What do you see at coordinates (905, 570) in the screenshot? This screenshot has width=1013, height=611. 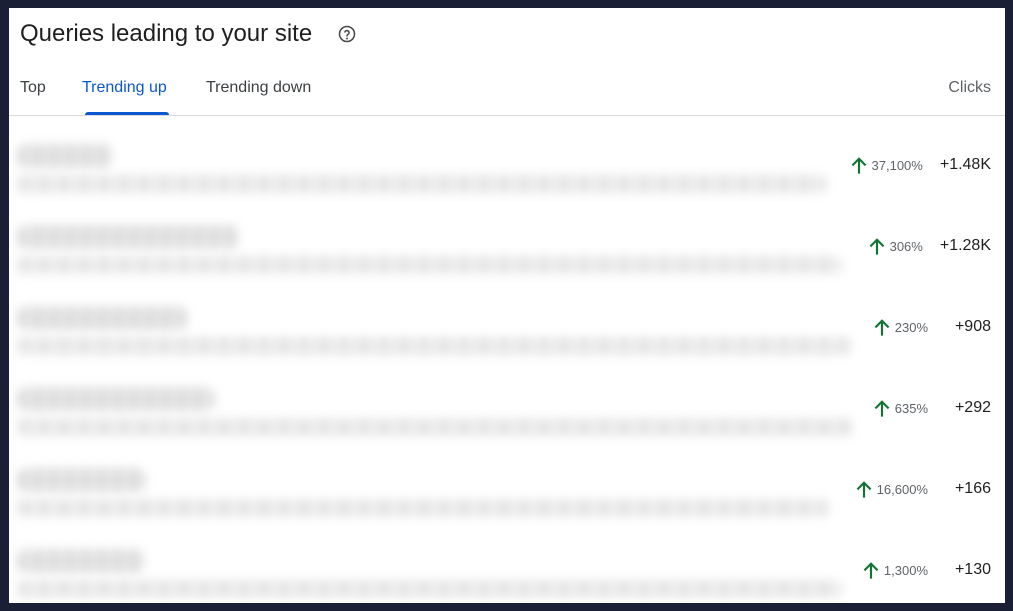 I see `change-percent: 1,300%` at bounding box center [905, 570].